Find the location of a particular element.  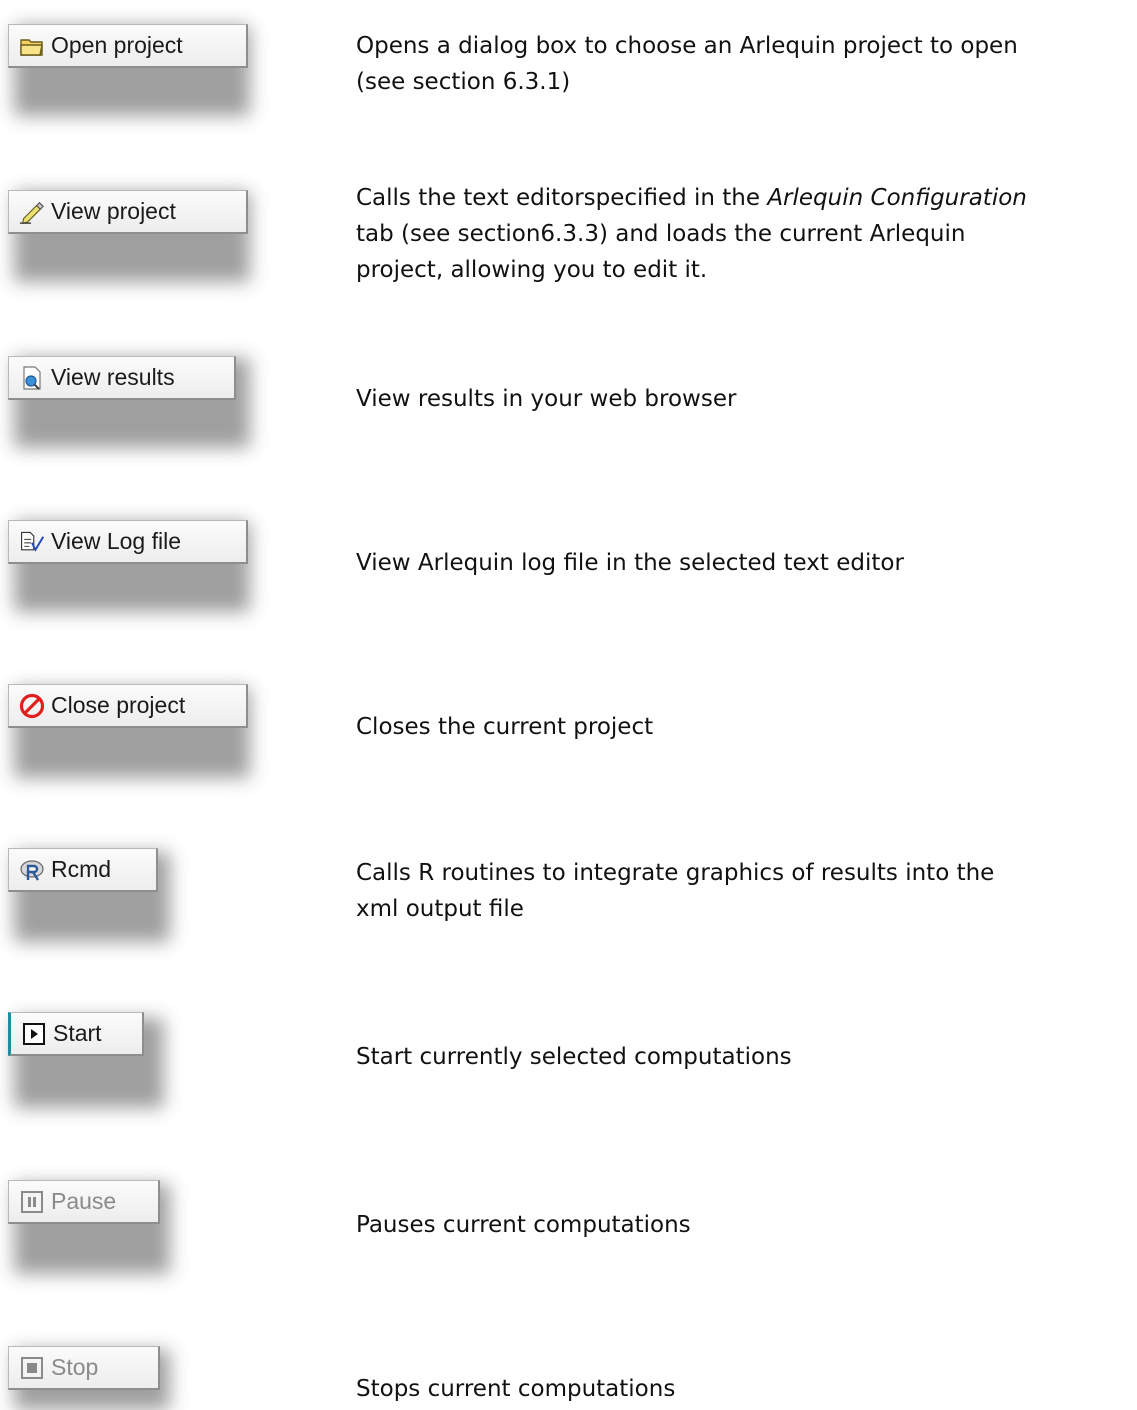

rcmd-label: Rcmd is located at coordinates (81, 869).